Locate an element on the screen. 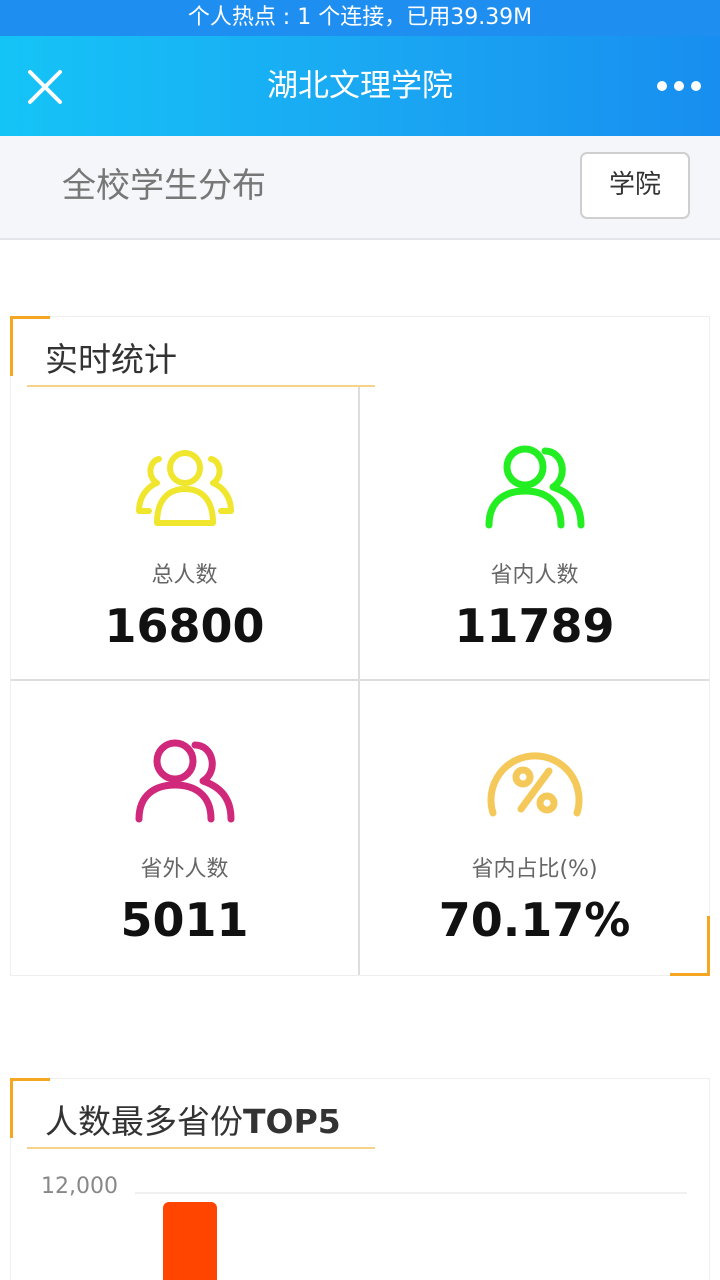 The height and width of the screenshot is (1280, 720). more-horizontal-icon is located at coordinates (679, 86).